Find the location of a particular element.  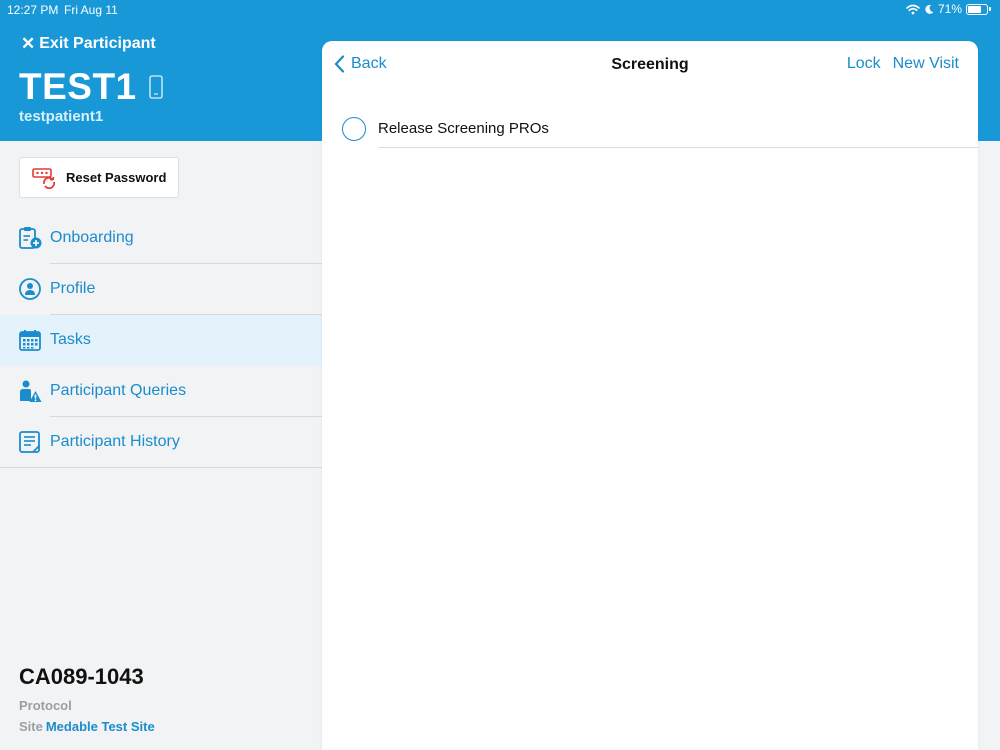

status-right: 71% is located at coordinates (948, 9).